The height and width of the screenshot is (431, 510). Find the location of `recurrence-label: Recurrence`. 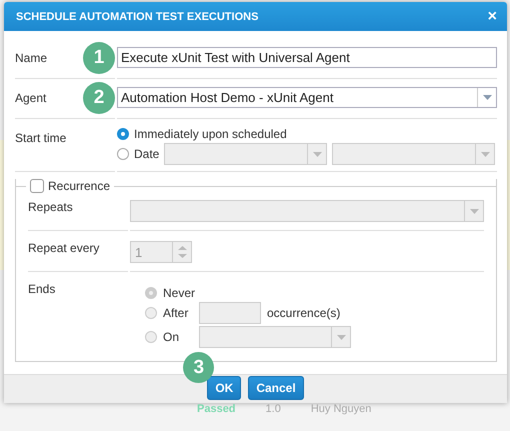

recurrence-label: Recurrence is located at coordinates (79, 186).